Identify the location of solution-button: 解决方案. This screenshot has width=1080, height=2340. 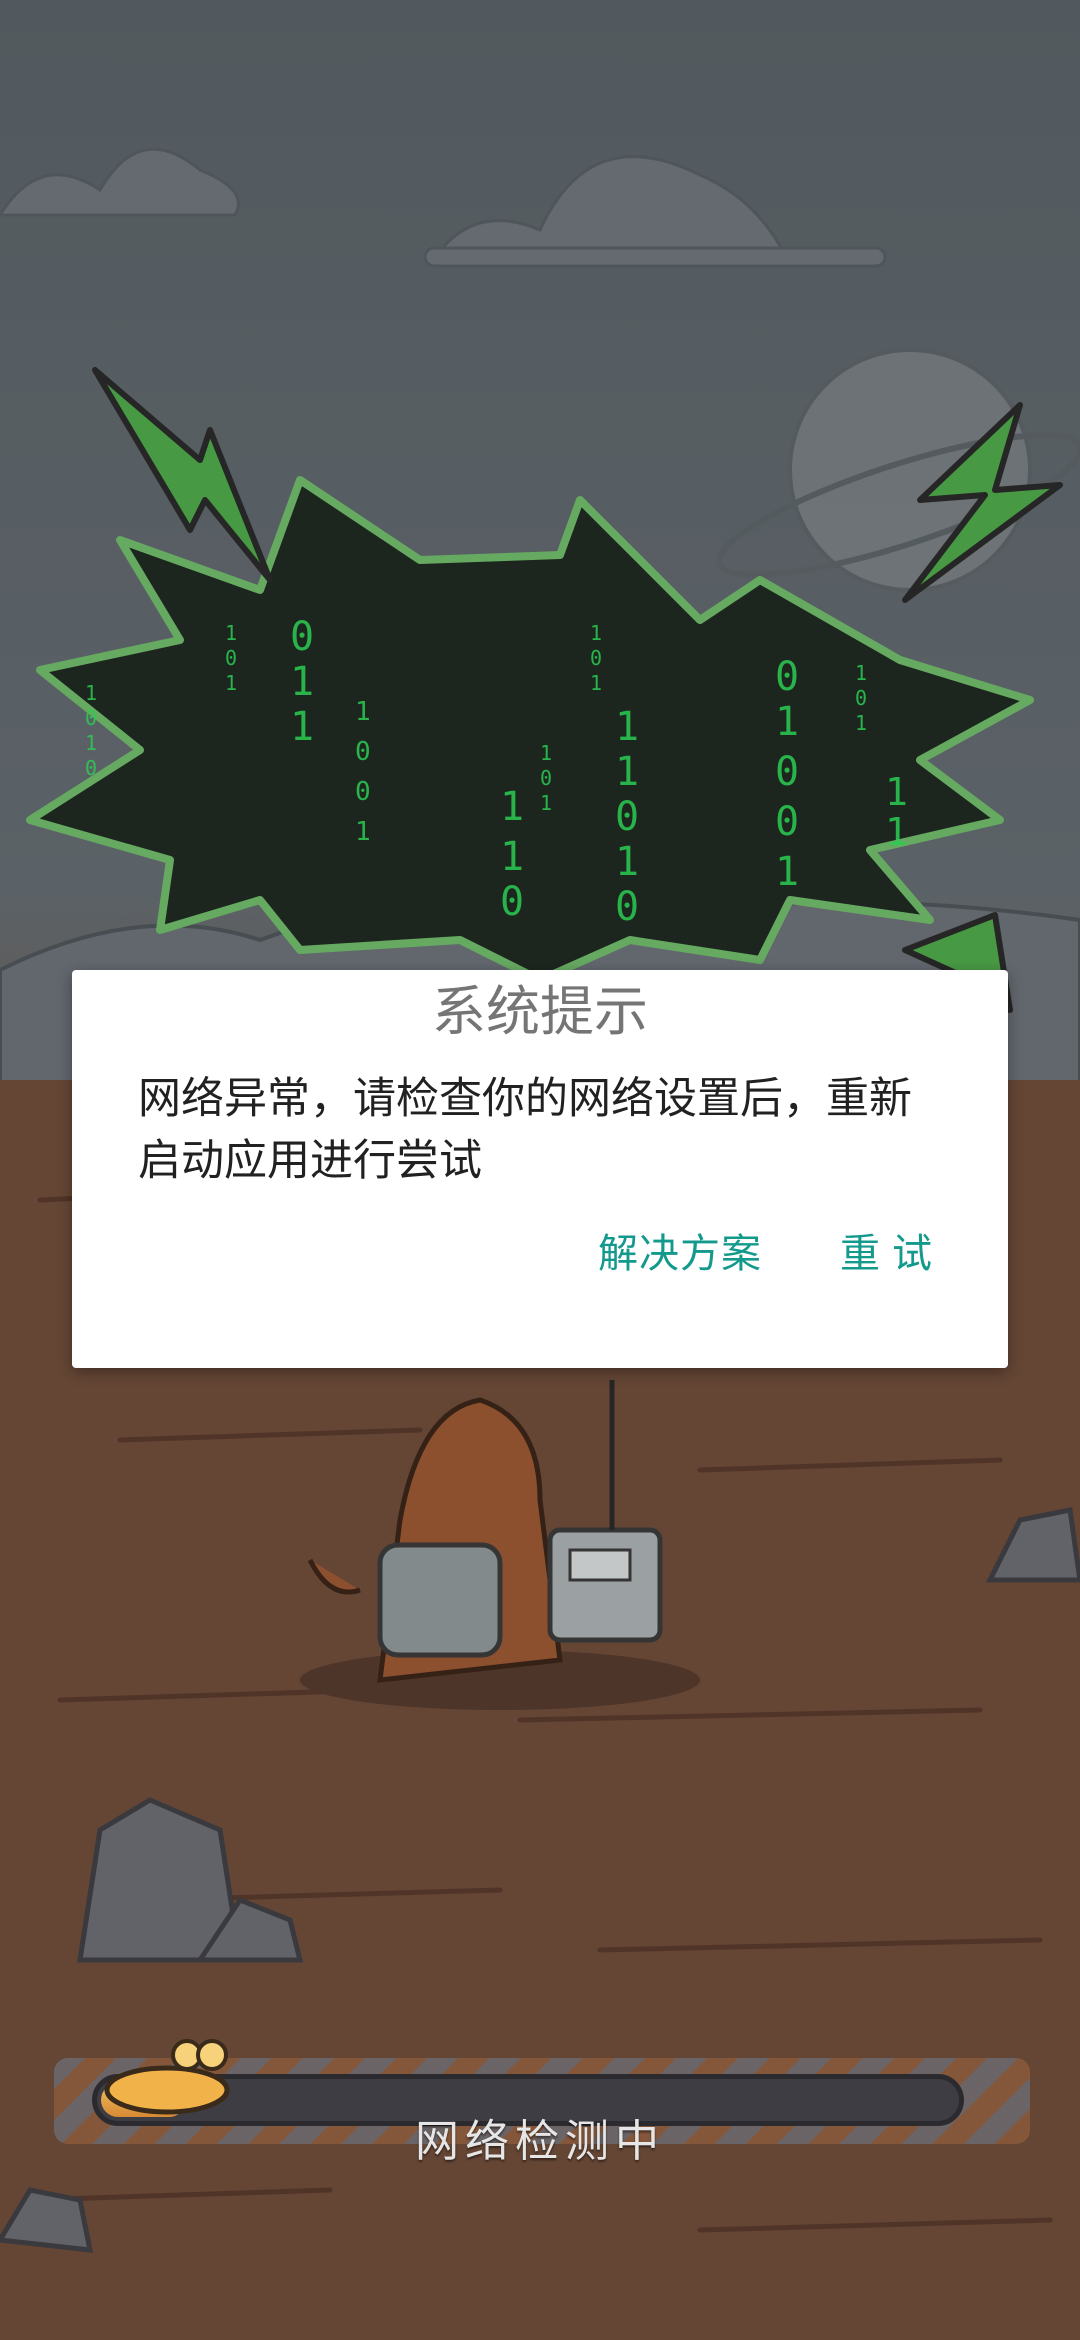
(680, 1254).